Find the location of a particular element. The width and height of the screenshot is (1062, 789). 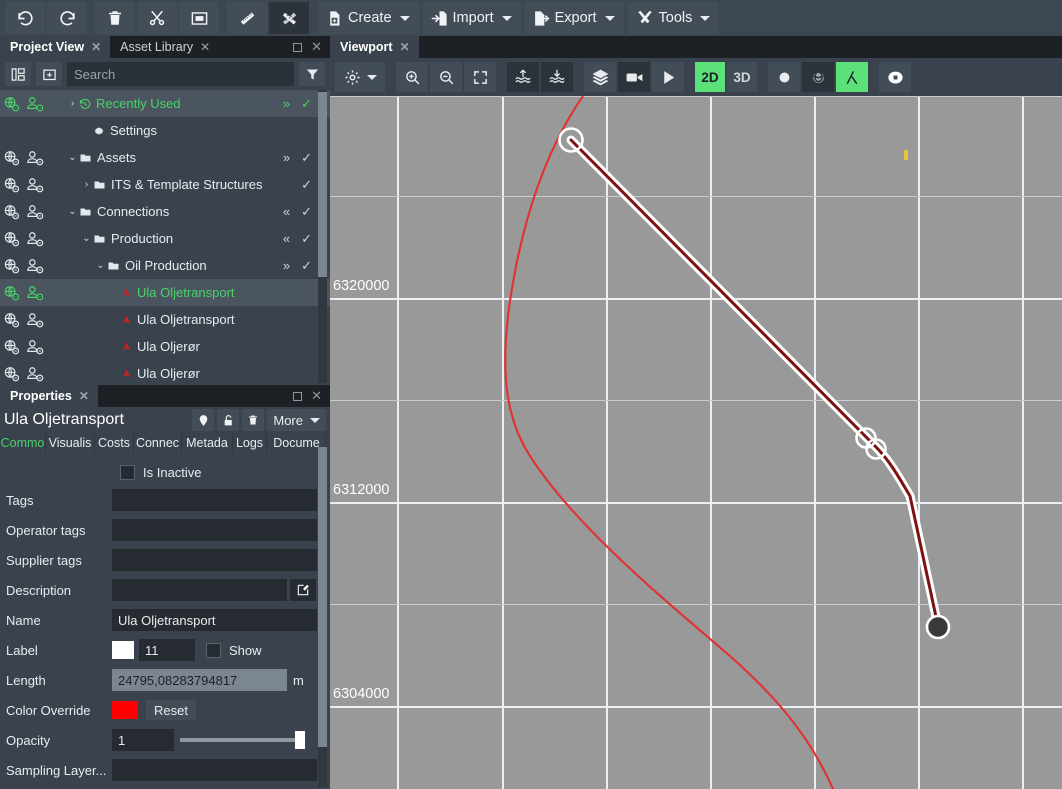

color-override-swatch is located at coordinates (125, 710).